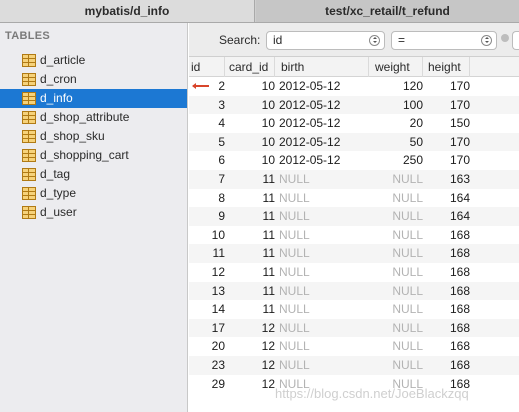  I want to click on cell-id: 14, so click(207, 309).